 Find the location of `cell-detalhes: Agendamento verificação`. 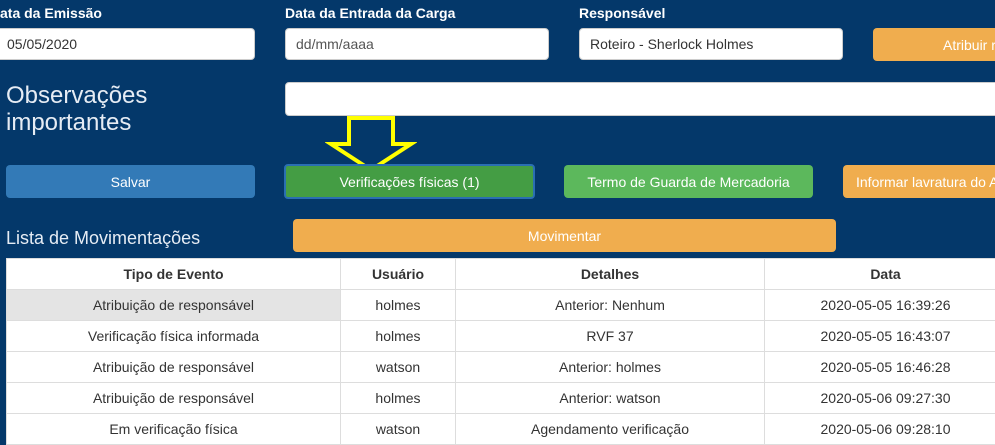

cell-detalhes: Agendamento verificação is located at coordinates (610, 429).